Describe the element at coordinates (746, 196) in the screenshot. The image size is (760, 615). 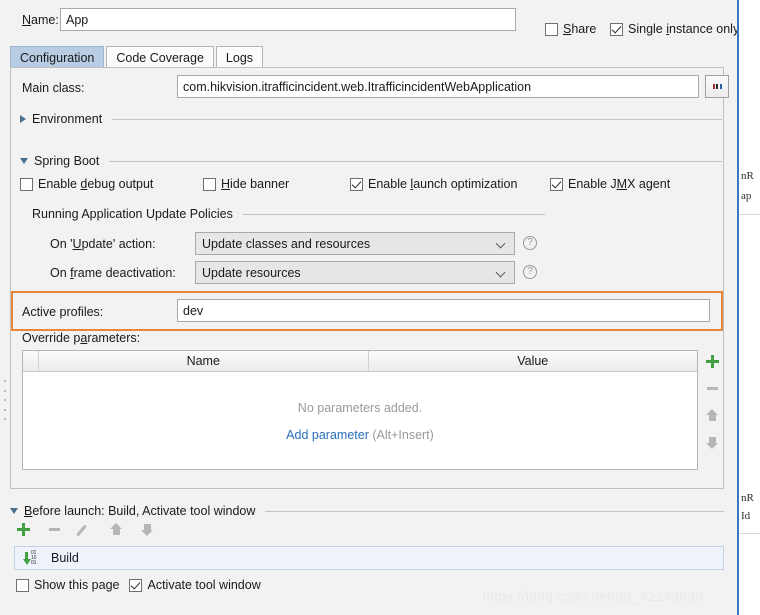
I see `background-text-fragment: ap` at that location.